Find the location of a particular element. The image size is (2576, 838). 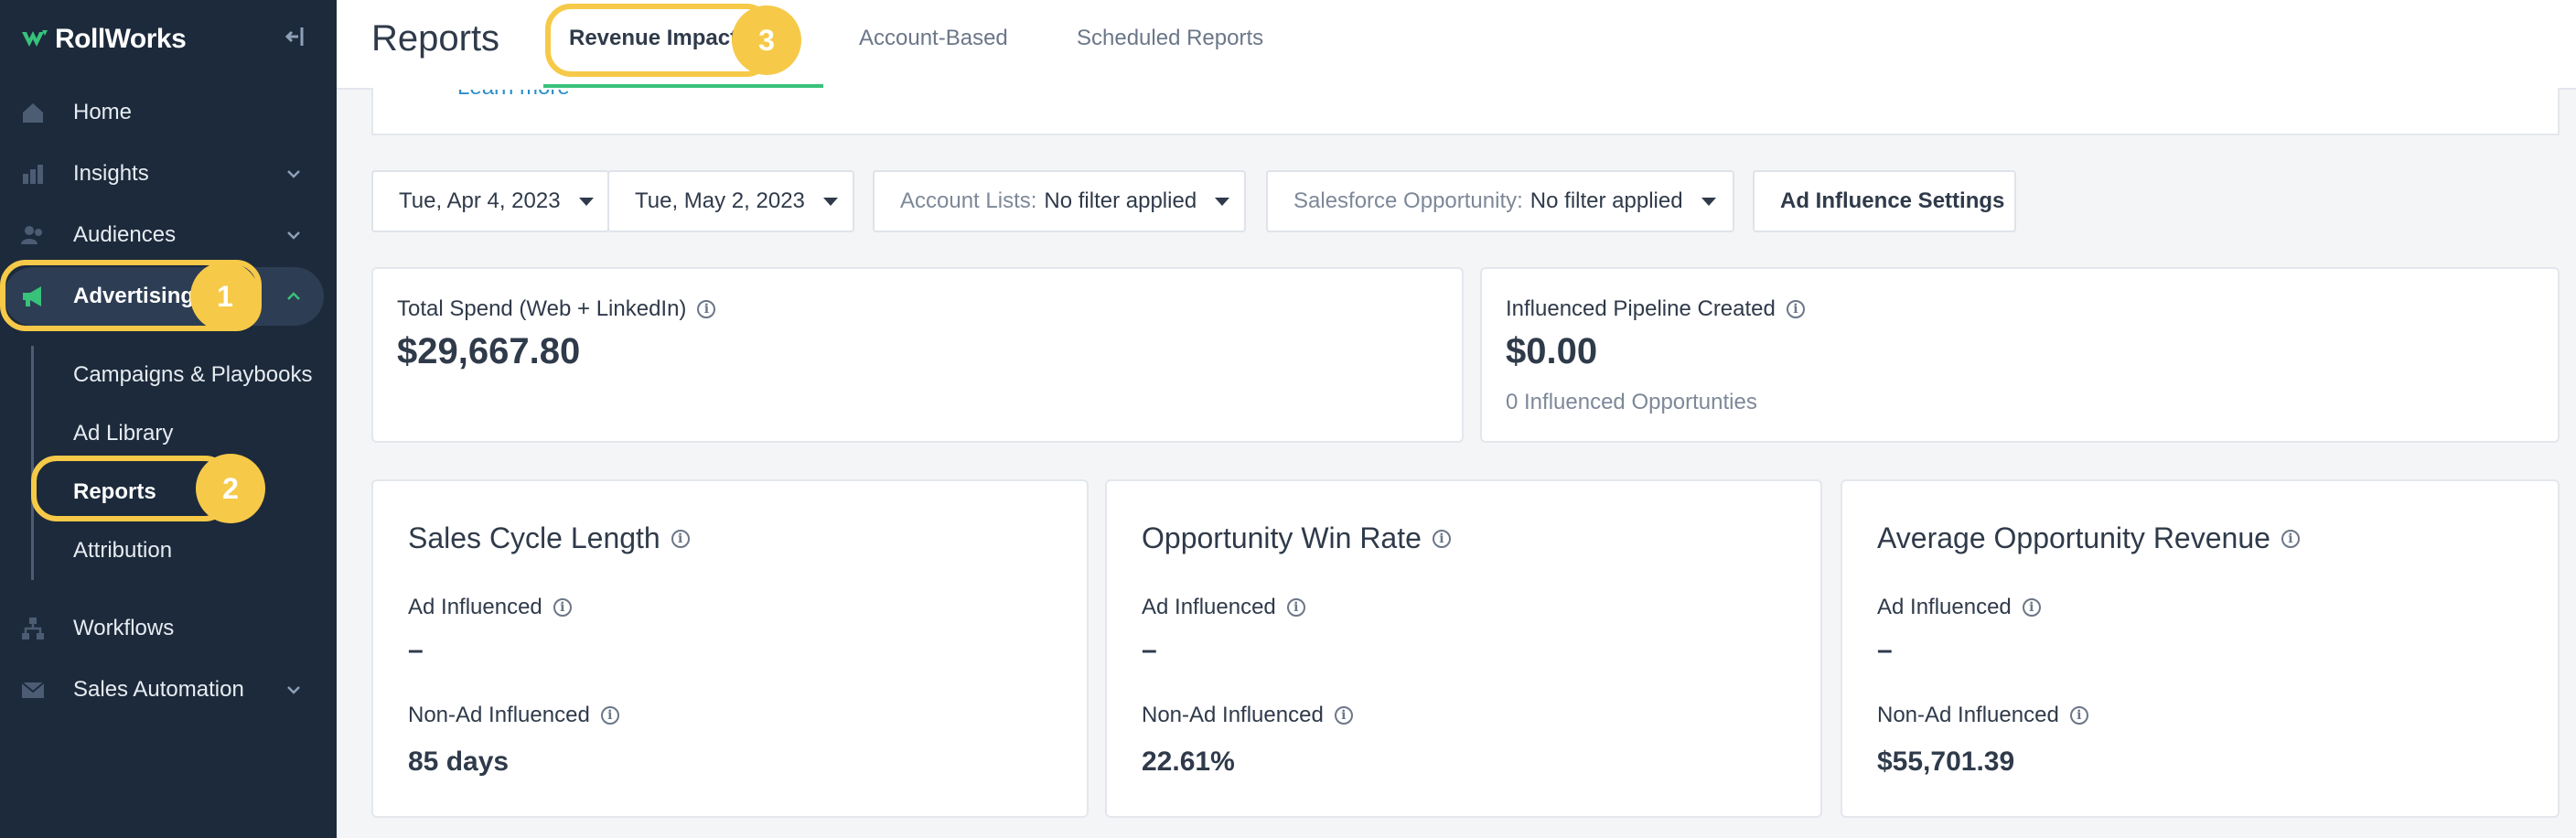

influenced-pipeline-label: Influenced Pipeline Created i is located at coordinates (1656, 309).